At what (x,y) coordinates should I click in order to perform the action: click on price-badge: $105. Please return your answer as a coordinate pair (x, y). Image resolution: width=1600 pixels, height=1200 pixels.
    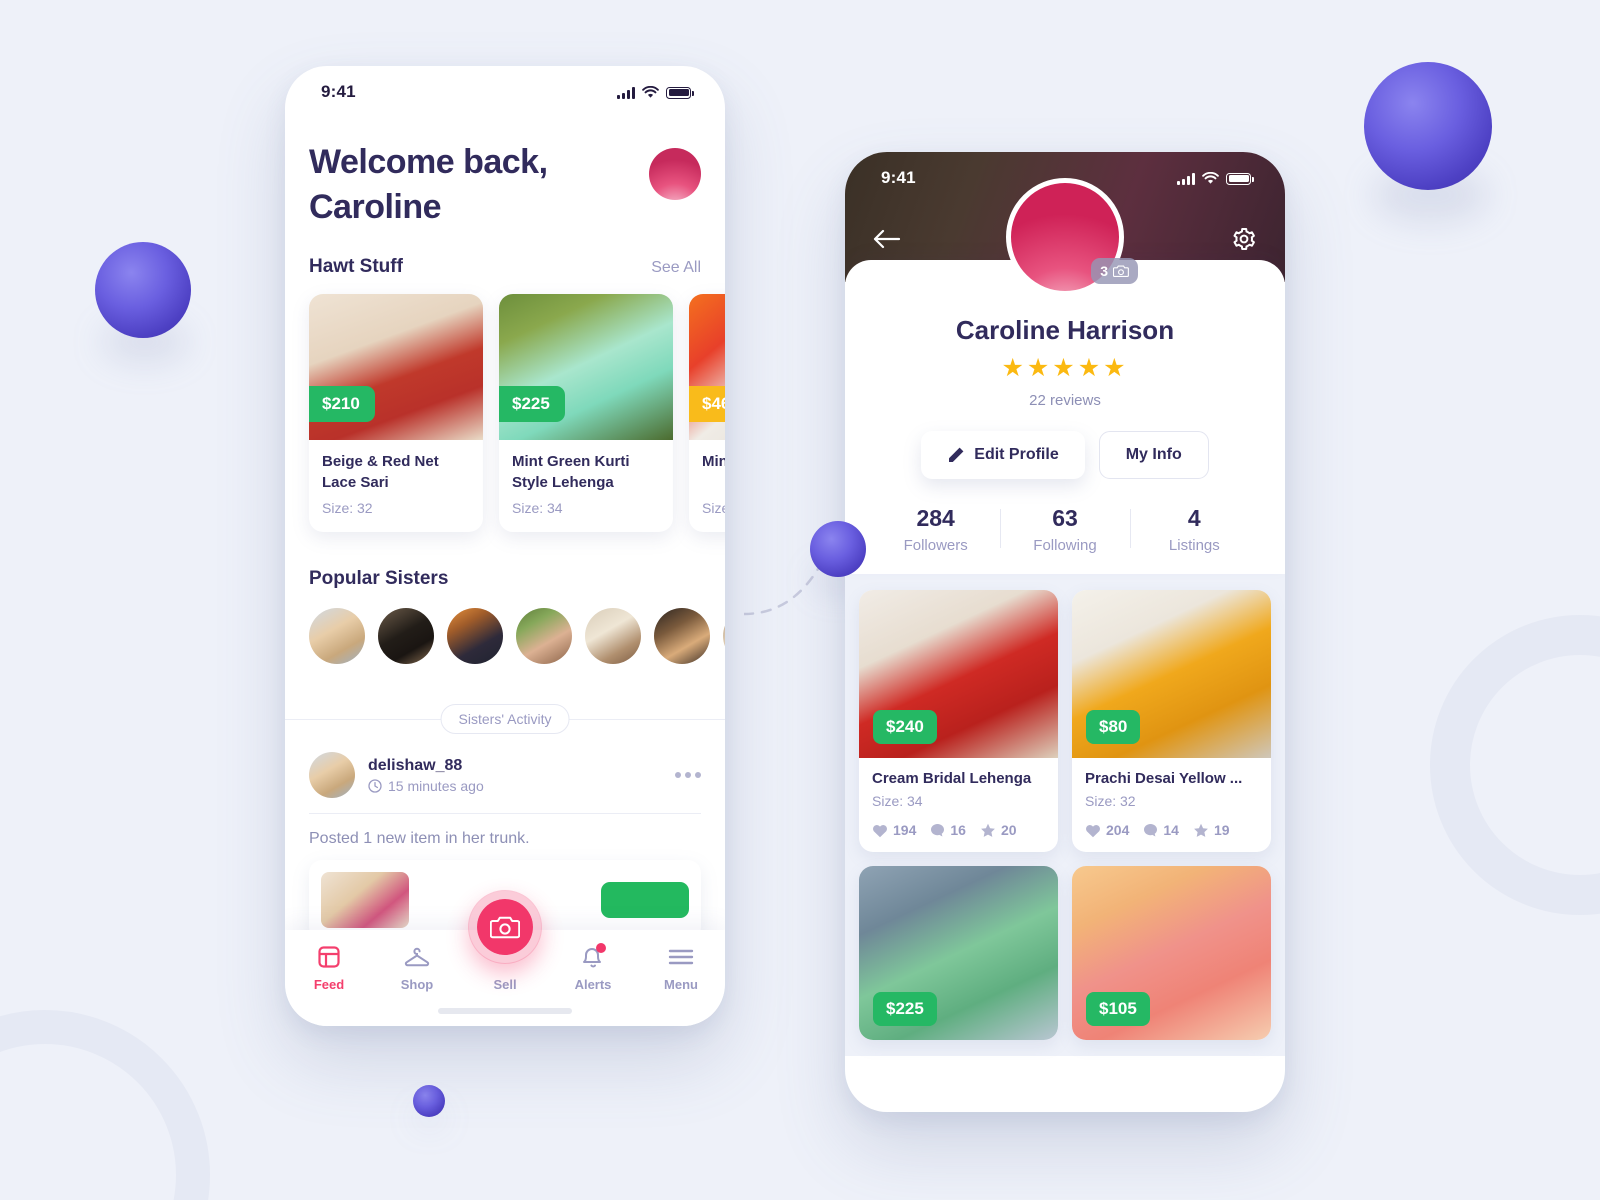
    Looking at the image, I should click on (1118, 1009).